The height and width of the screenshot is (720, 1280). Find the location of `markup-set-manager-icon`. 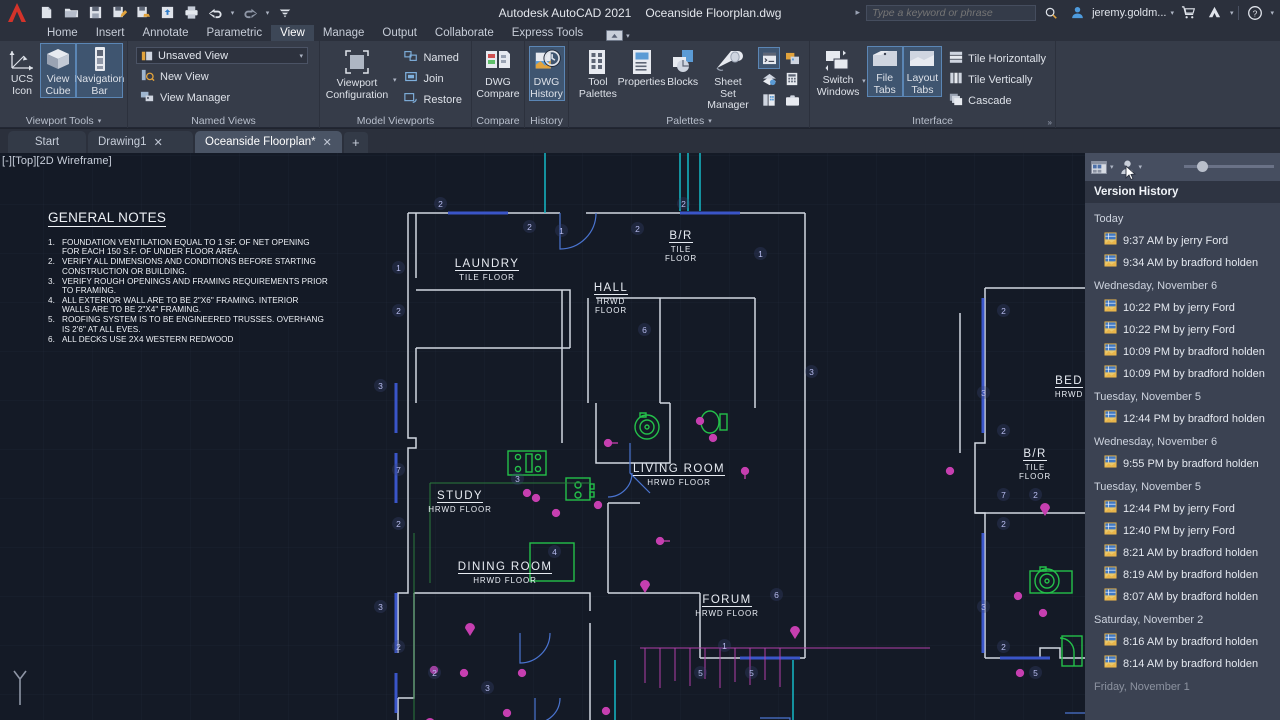

markup-set-manager-icon is located at coordinates (769, 79).